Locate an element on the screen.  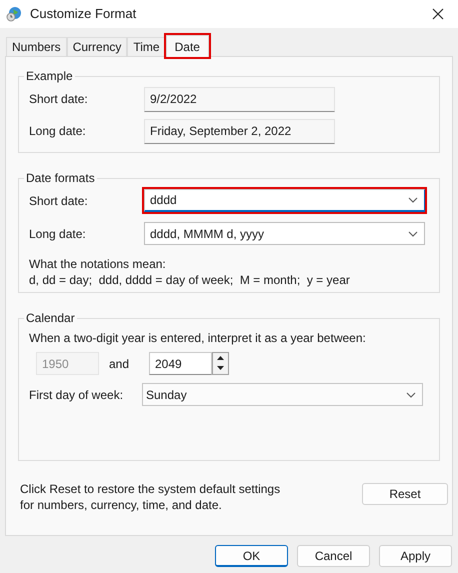
reset-button: Reset is located at coordinates (405, 494).